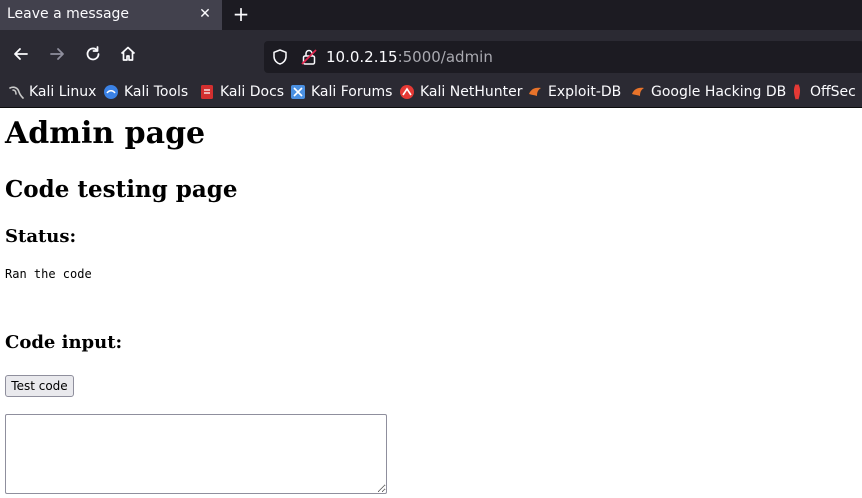 The height and width of the screenshot is (498, 862). I want to click on url-text: 10.0.2.15:5000/admin, so click(409, 57).